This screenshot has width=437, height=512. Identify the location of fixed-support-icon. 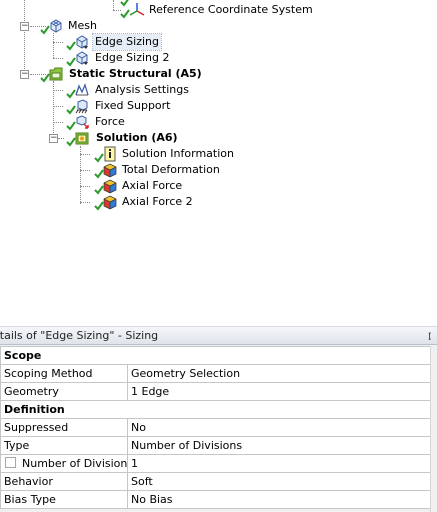
(81, 106).